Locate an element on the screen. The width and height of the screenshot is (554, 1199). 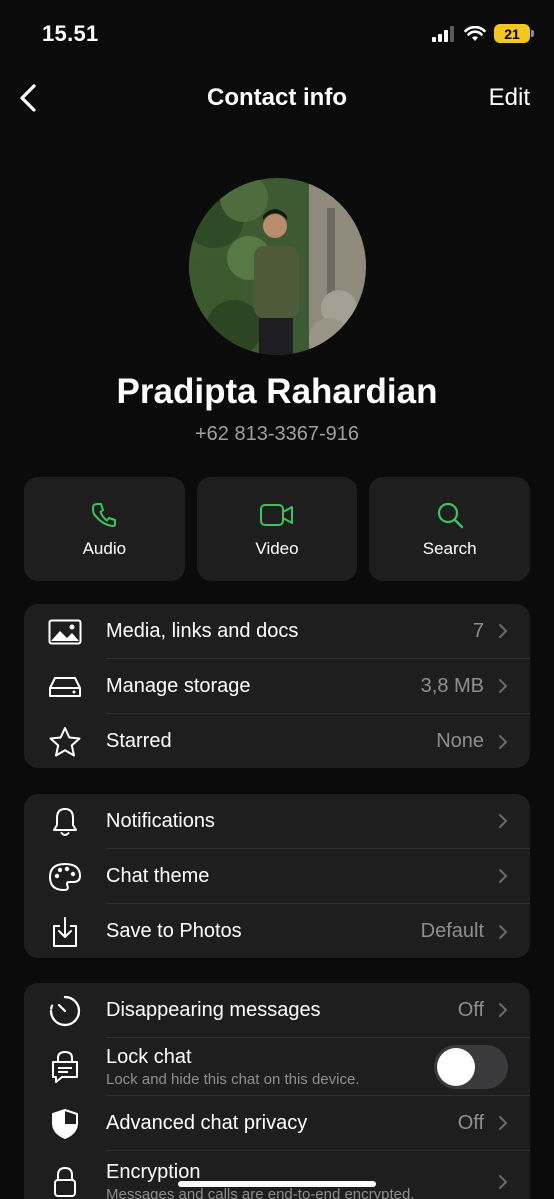
video-icon is located at coordinates (276, 515).